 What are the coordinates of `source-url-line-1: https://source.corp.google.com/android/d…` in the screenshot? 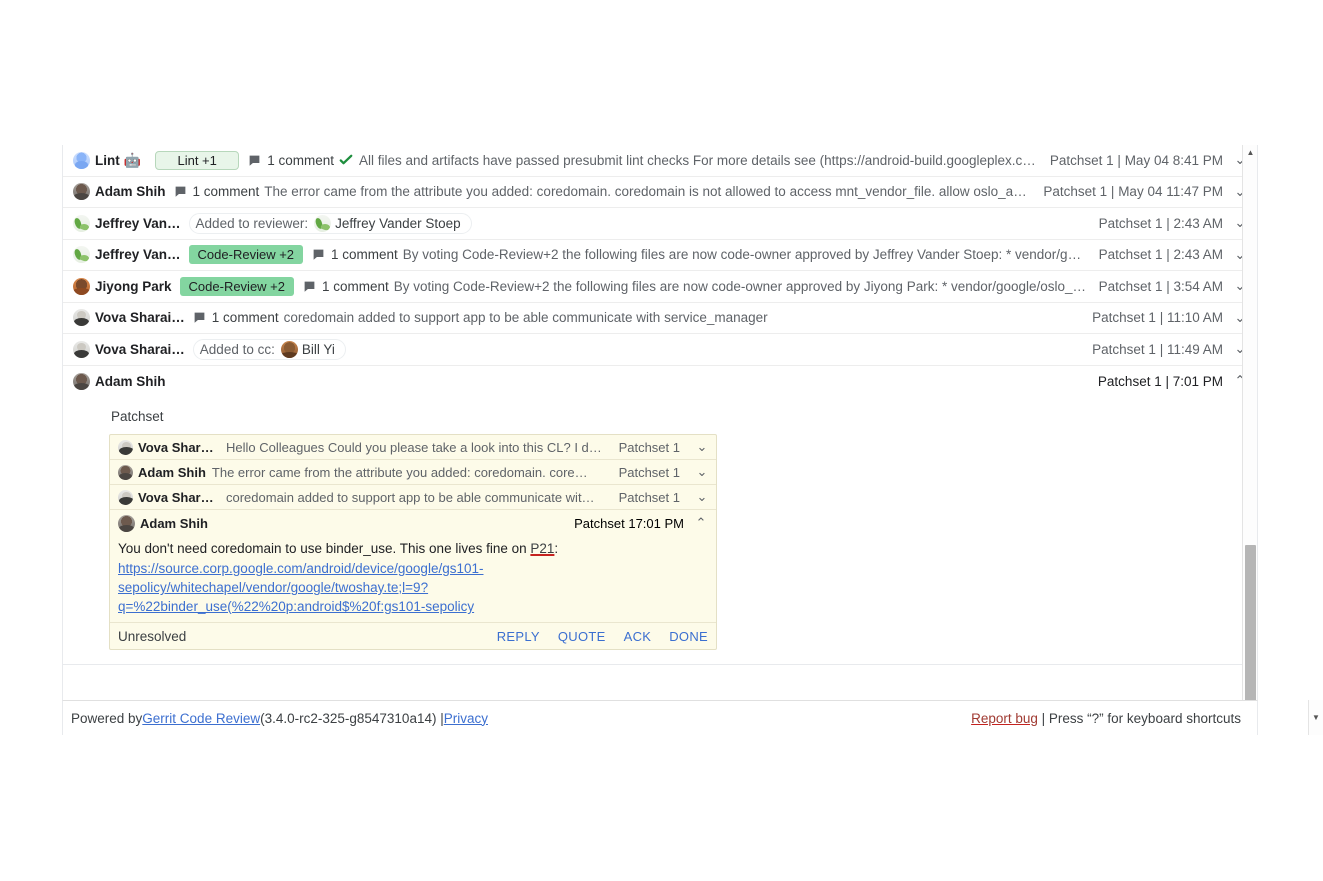 It's located at (412, 568).